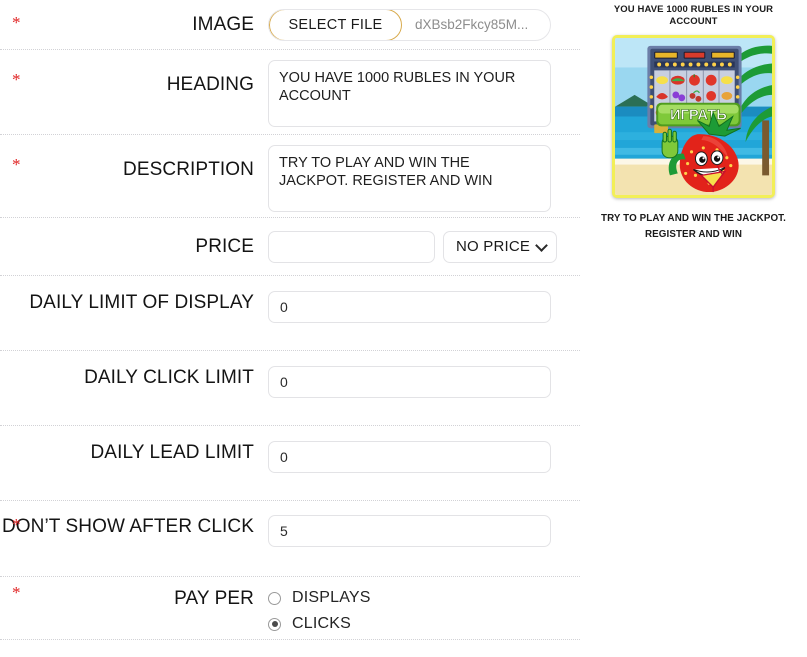 The width and height of the screenshot is (807, 657). I want to click on price-type-value: NO PRICE, so click(493, 246).